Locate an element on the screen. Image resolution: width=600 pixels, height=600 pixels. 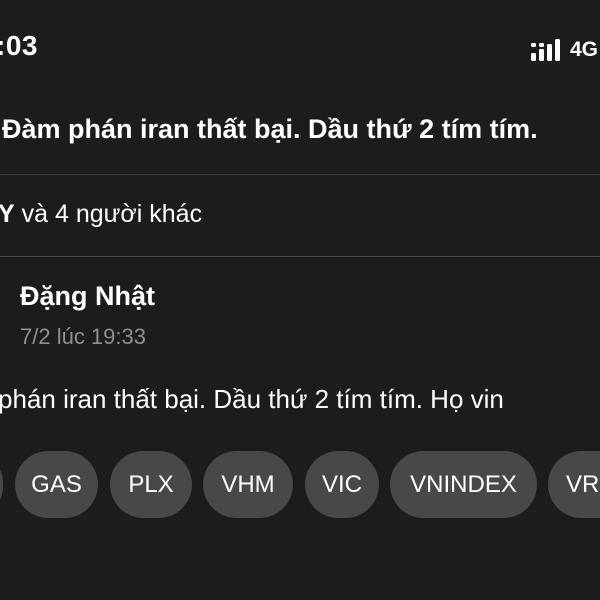
ticker-tag-vnindex: VNINDEX is located at coordinates (463, 484).